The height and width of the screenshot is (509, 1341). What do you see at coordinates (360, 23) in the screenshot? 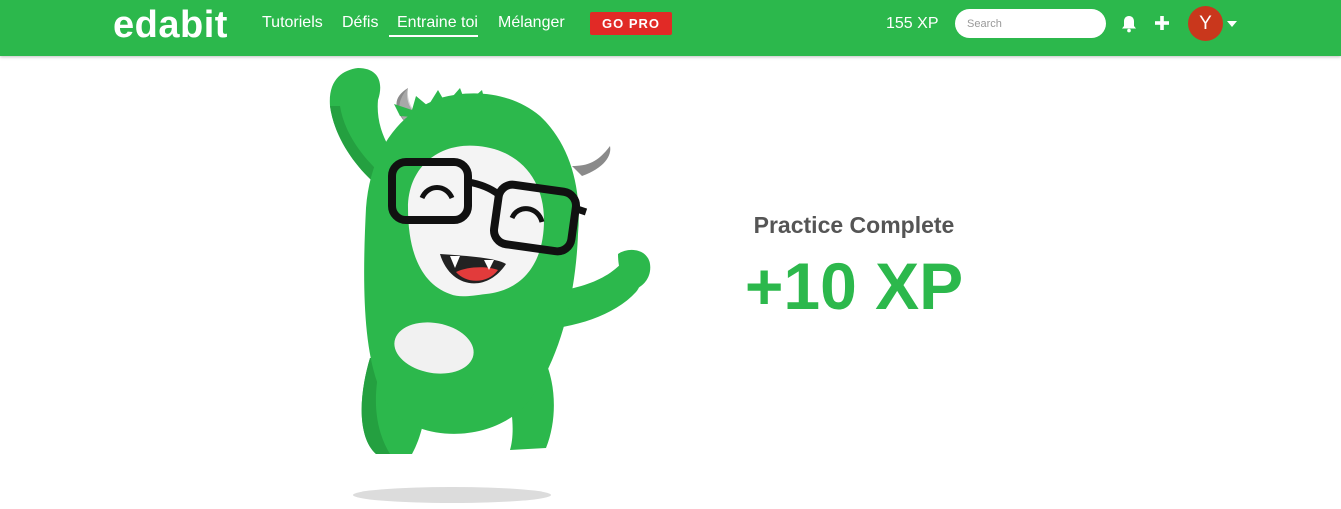
I see `nav-link-defis: Défis` at bounding box center [360, 23].